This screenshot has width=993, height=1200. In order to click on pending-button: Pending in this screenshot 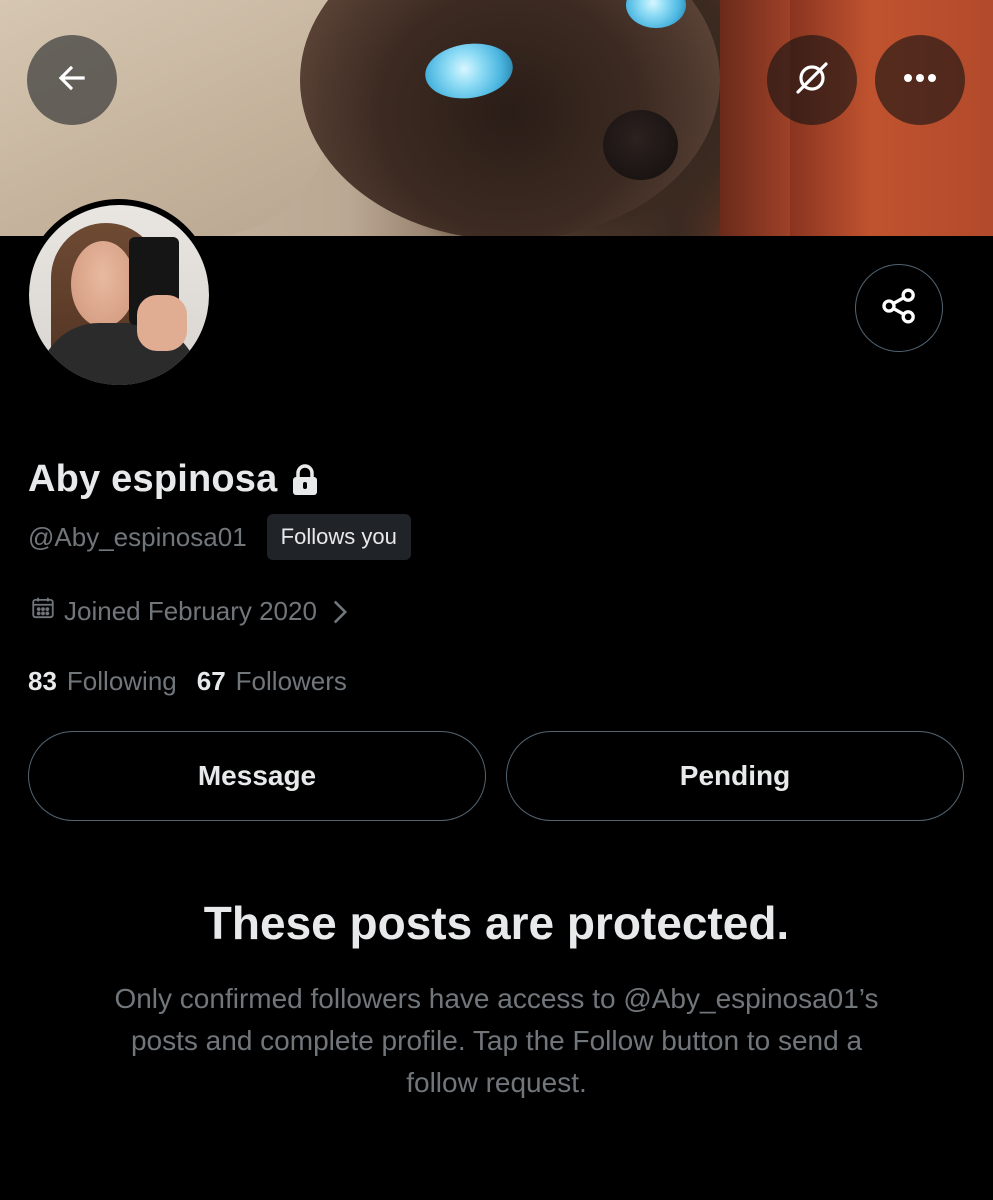, I will do `click(735, 776)`.